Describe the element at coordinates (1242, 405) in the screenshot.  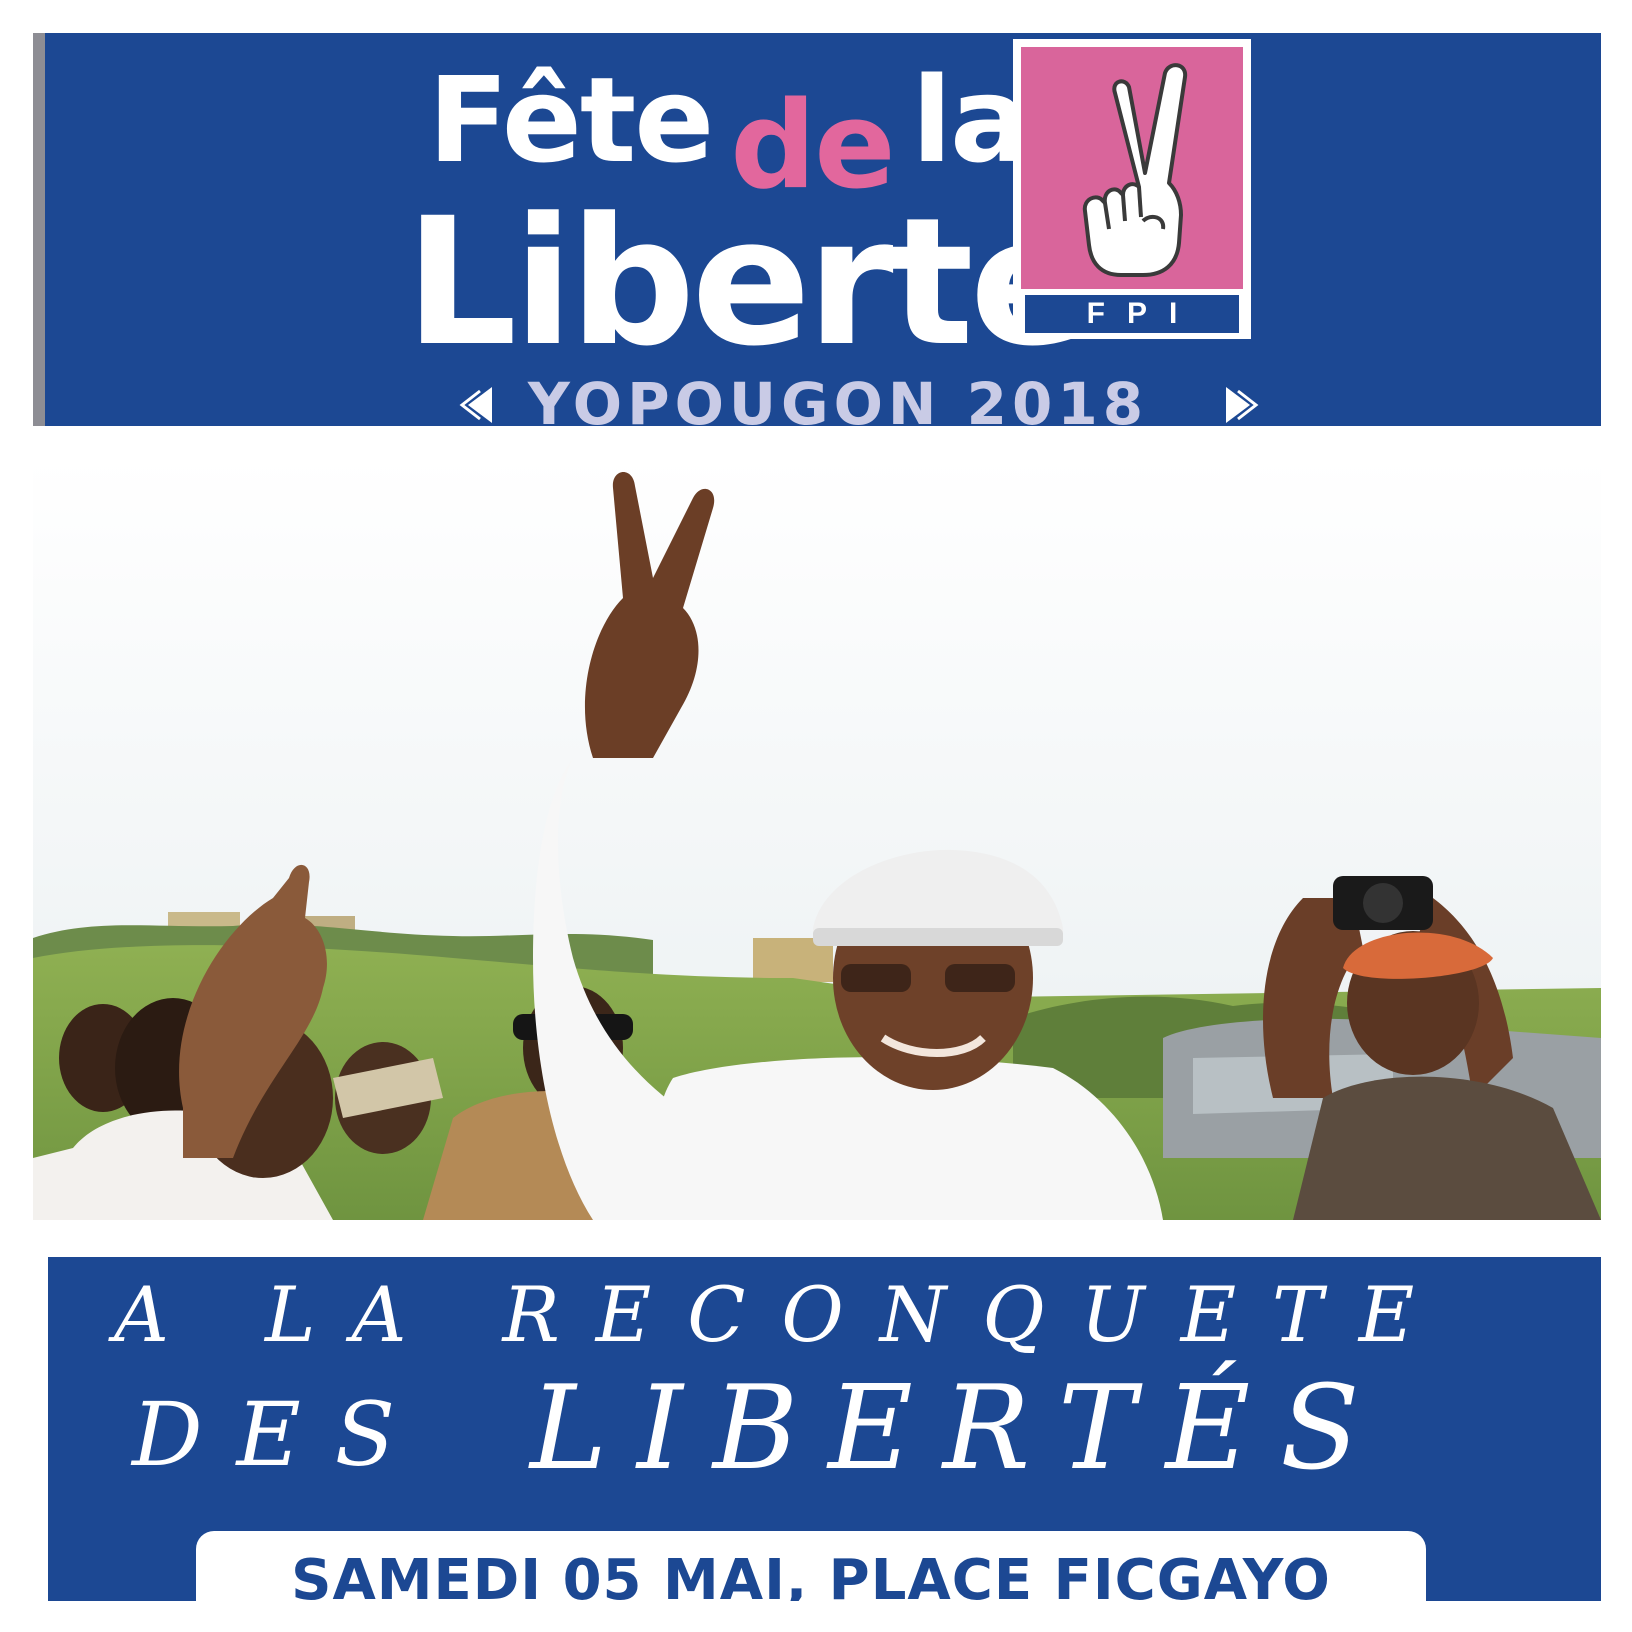
I see `chevron-right-icon` at that location.